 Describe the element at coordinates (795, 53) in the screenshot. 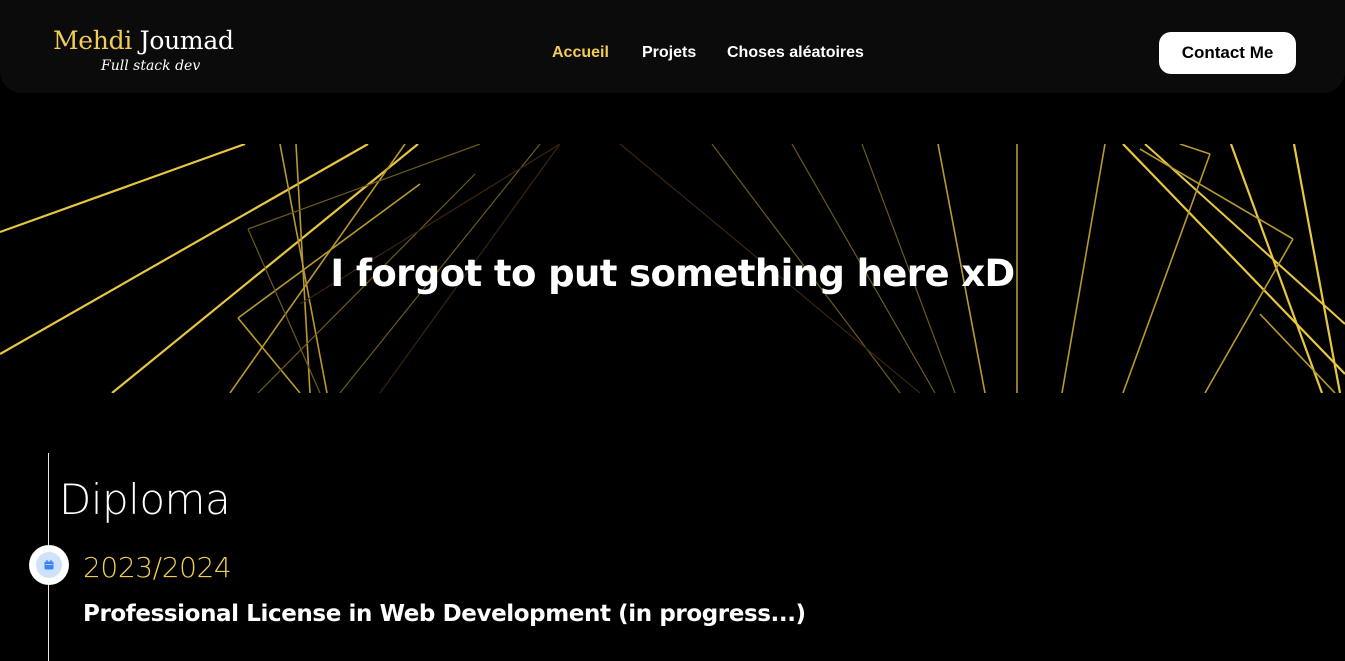

I see `nav-item-choses-aleatoires: Choses aléatoires` at that location.